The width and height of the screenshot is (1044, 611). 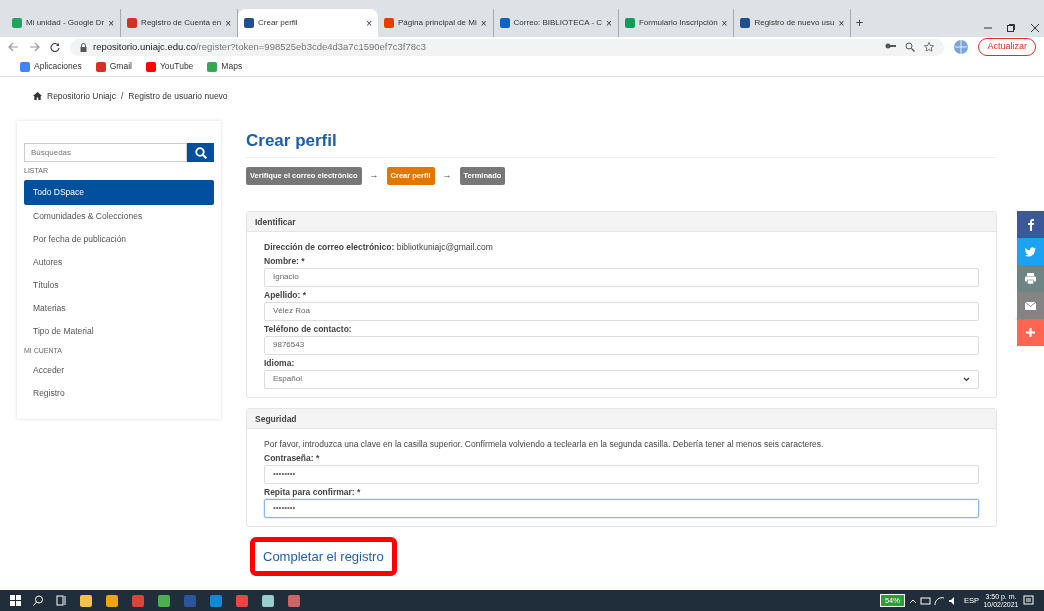 I want to click on input-field: 9876543, so click(x=621, y=345).